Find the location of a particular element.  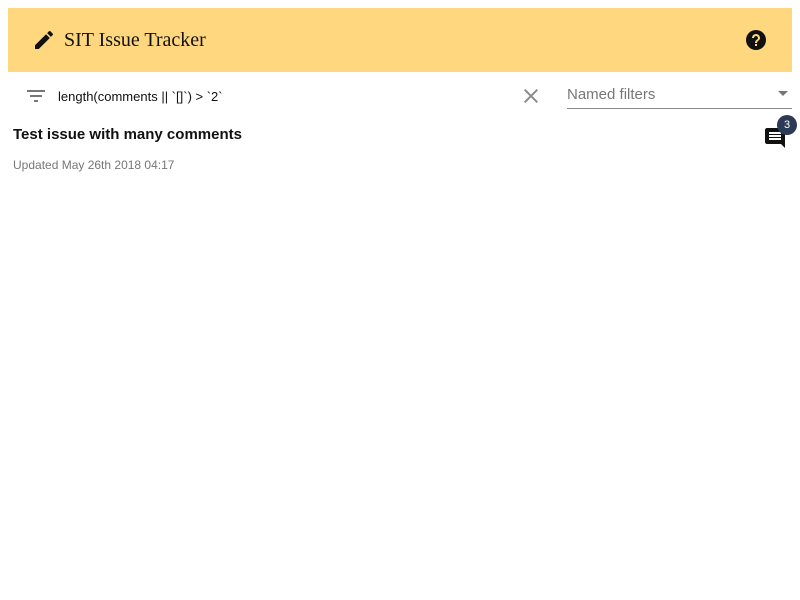

filter-row: Named filters is located at coordinates (400, 98).